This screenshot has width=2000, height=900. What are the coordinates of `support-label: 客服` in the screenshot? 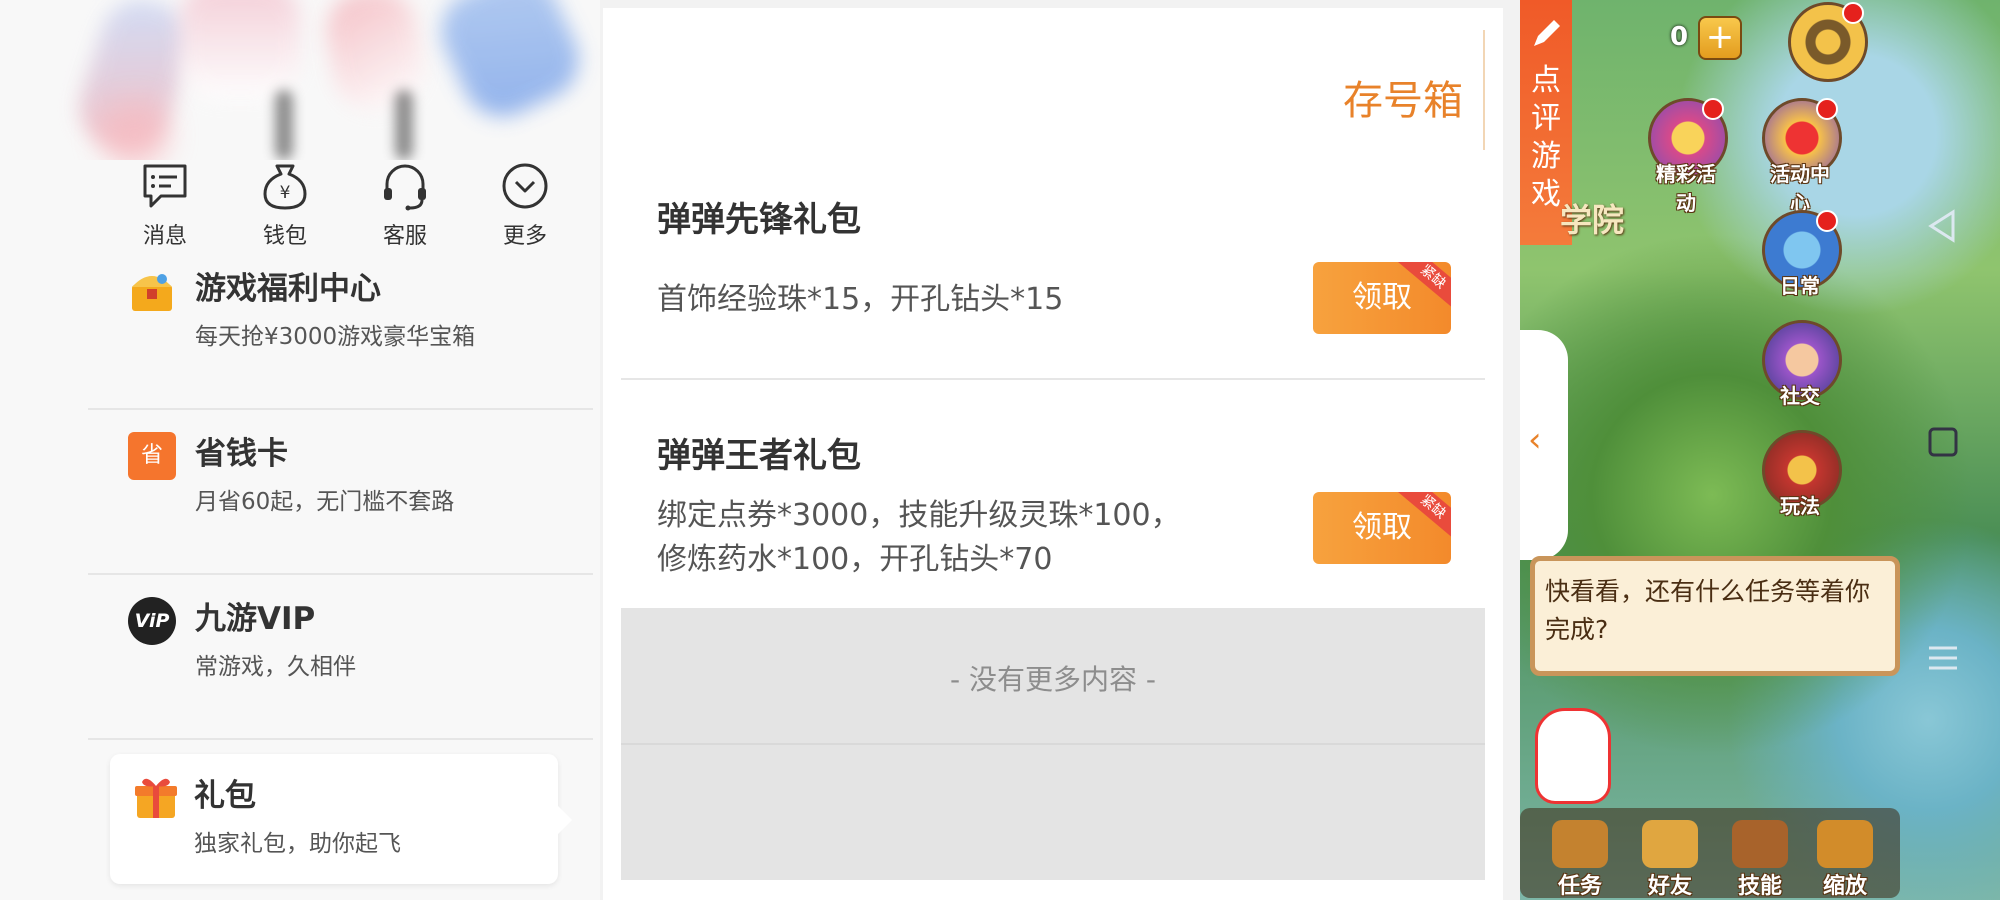 It's located at (404, 236).